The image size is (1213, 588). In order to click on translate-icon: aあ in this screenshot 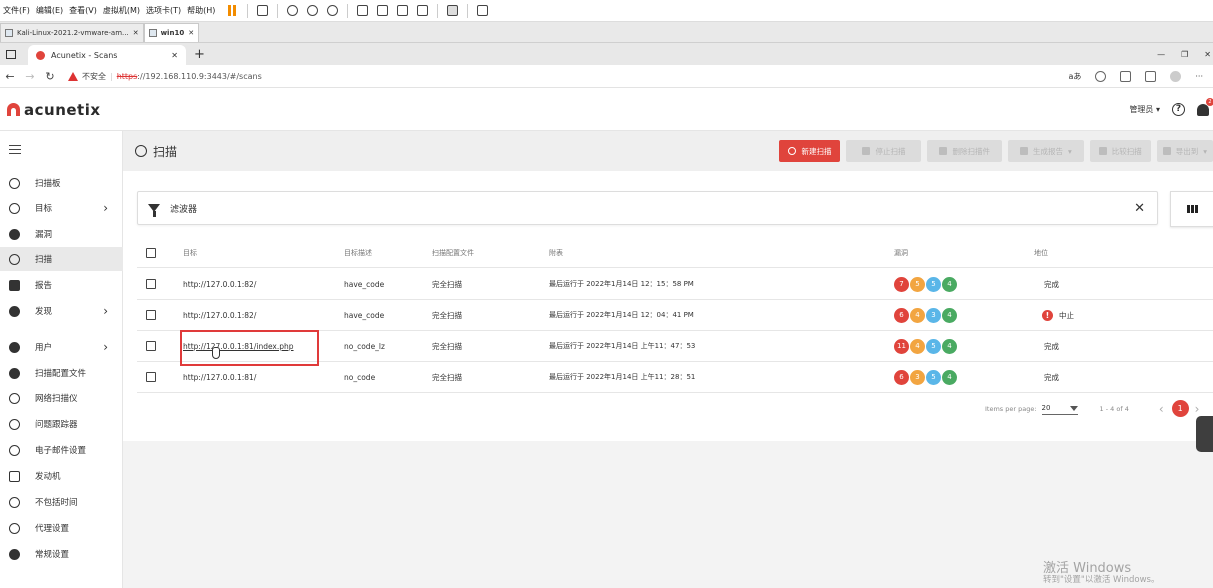, I will do `click(1074, 76)`.